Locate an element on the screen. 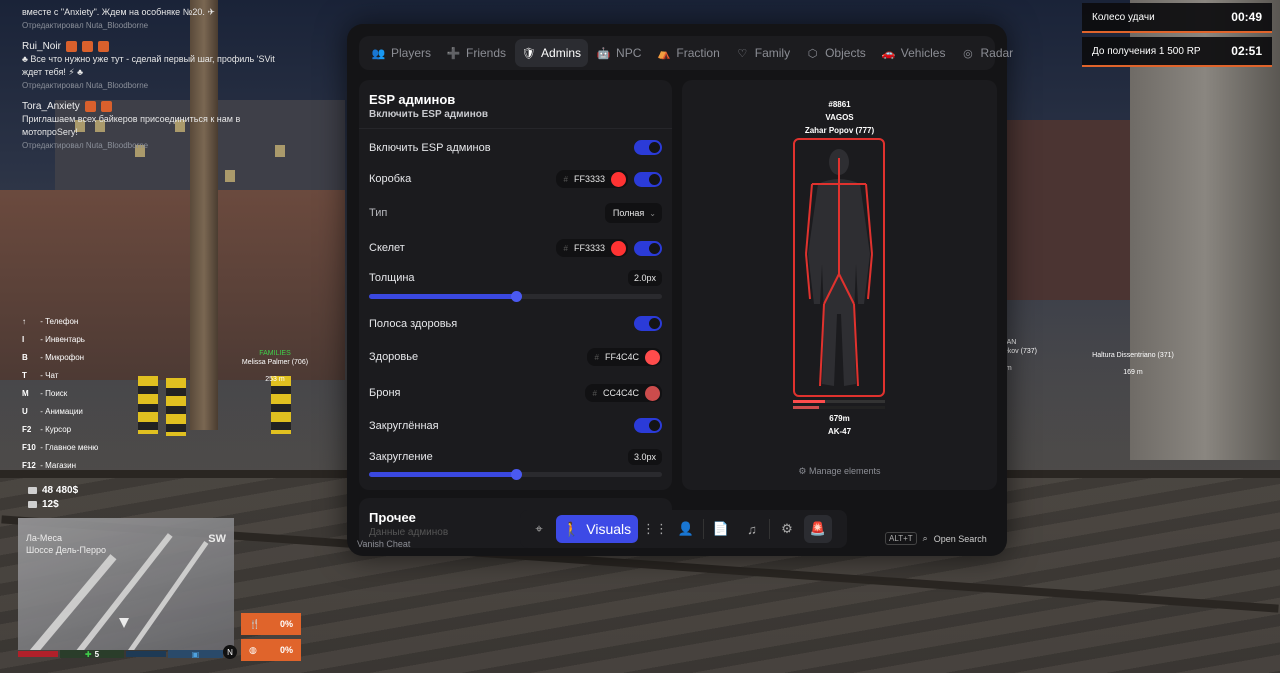 Image resolution: width=1280 pixels, height=673 pixels. setting-thickness: Толщина 2.0px is located at coordinates (515, 278).